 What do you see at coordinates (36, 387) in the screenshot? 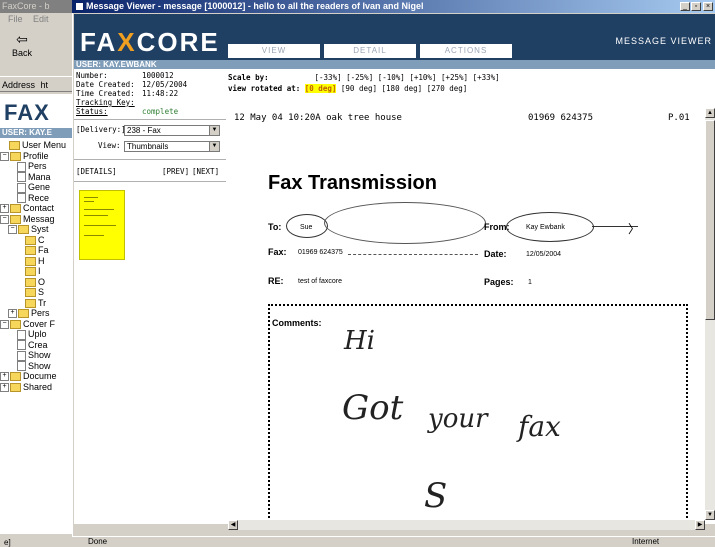
I see `tree-item: + Shared` at bounding box center [36, 387].